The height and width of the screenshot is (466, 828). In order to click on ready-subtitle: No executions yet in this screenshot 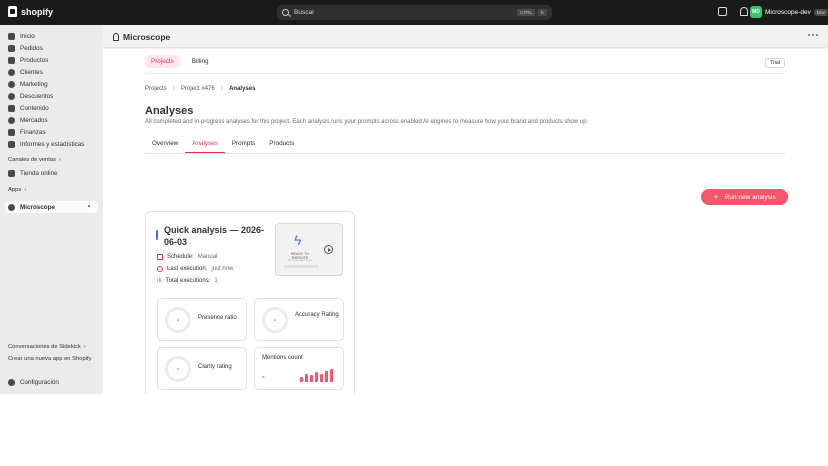, I will do `click(300, 260)`.